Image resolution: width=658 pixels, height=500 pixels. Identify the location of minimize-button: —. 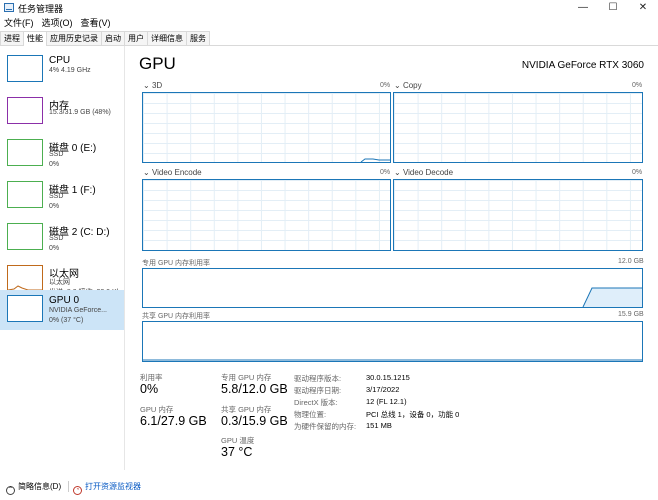
(583, 8).